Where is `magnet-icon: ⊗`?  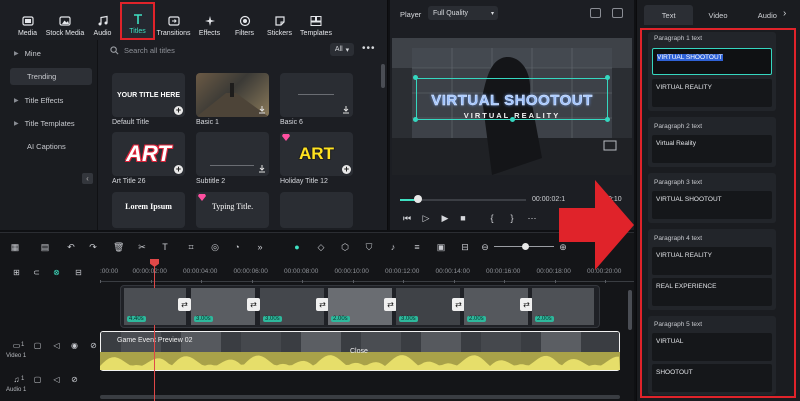
magnet-icon: ⊗ is located at coordinates (56, 272).